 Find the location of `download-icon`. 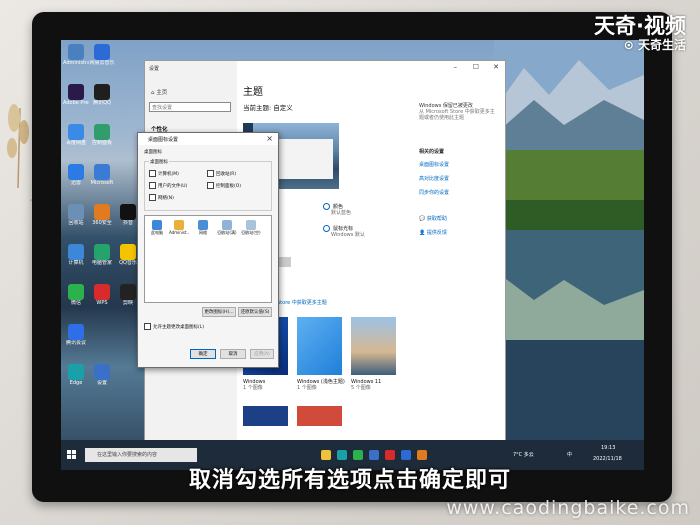

download-icon is located at coordinates (76, 172).